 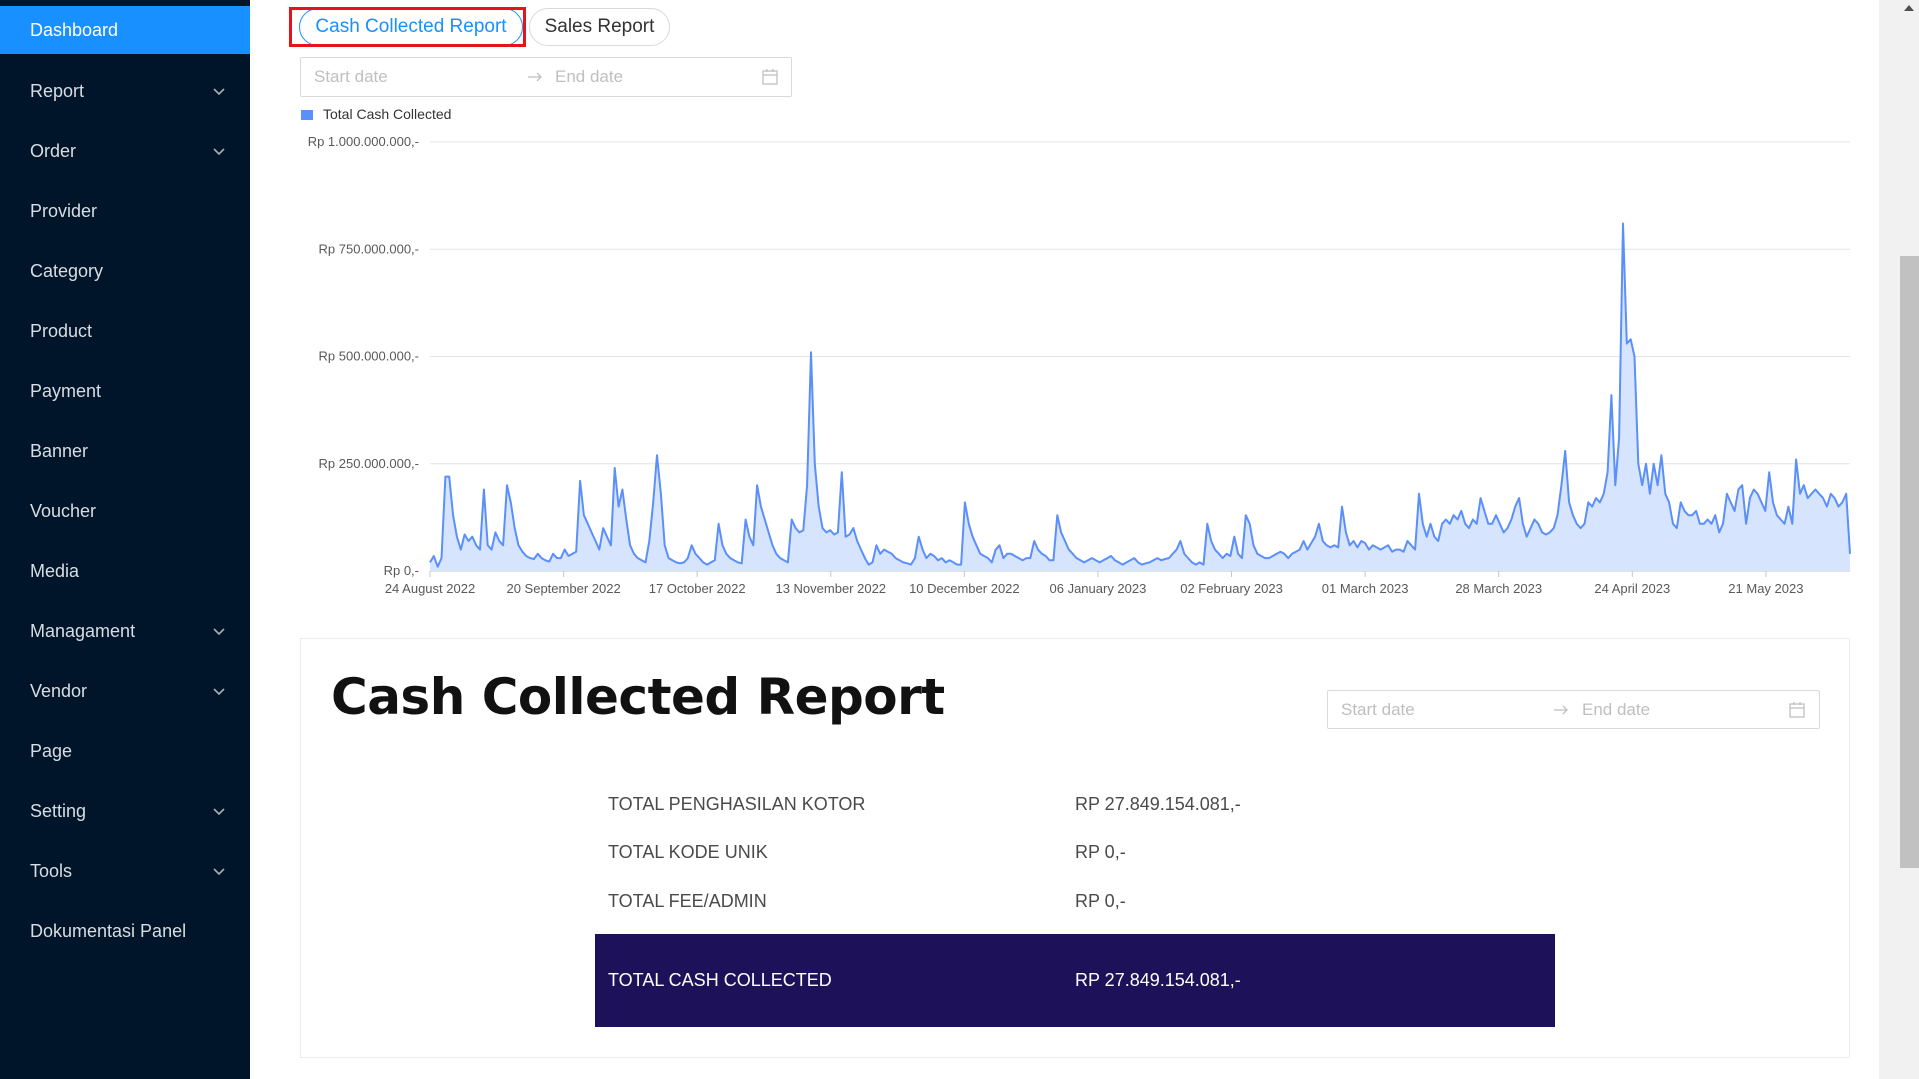 What do you see at coordinates (55, 570) in the screenshot?
I see `sidebar-item-label: Media` at bounding box center [55, 570].